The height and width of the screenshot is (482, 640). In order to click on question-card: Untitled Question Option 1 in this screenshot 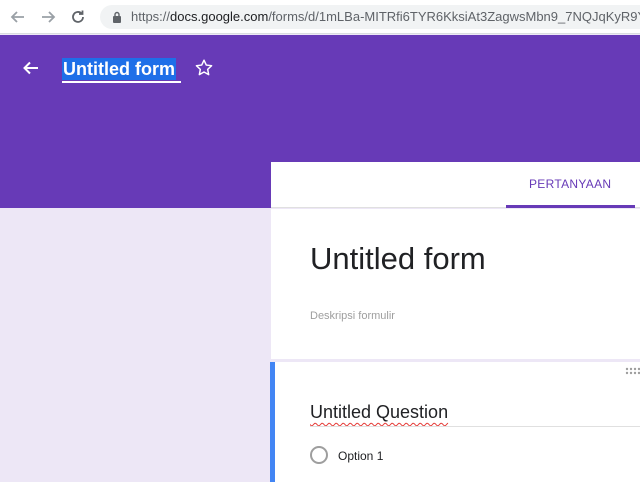, I will do `click(455, 422)`.